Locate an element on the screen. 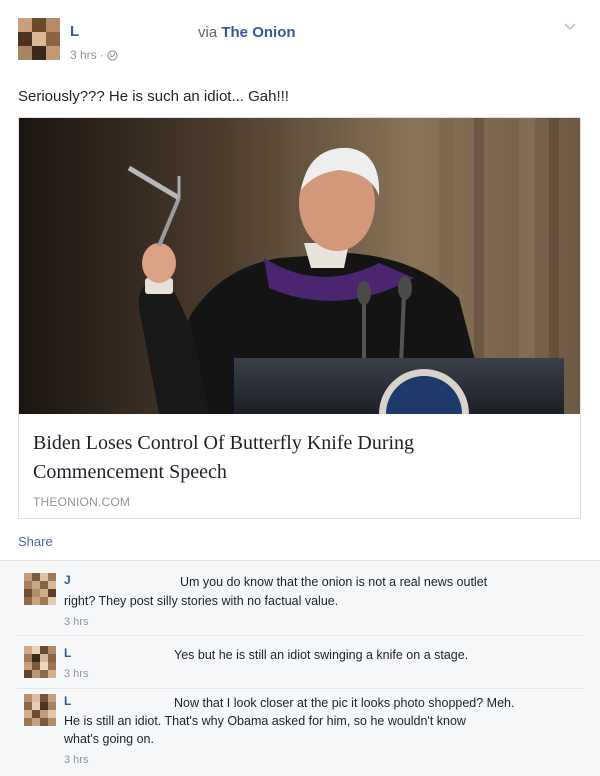 The image size is (600, 776). post-meta: 3 hrs · is located at coordinates (94, 55).